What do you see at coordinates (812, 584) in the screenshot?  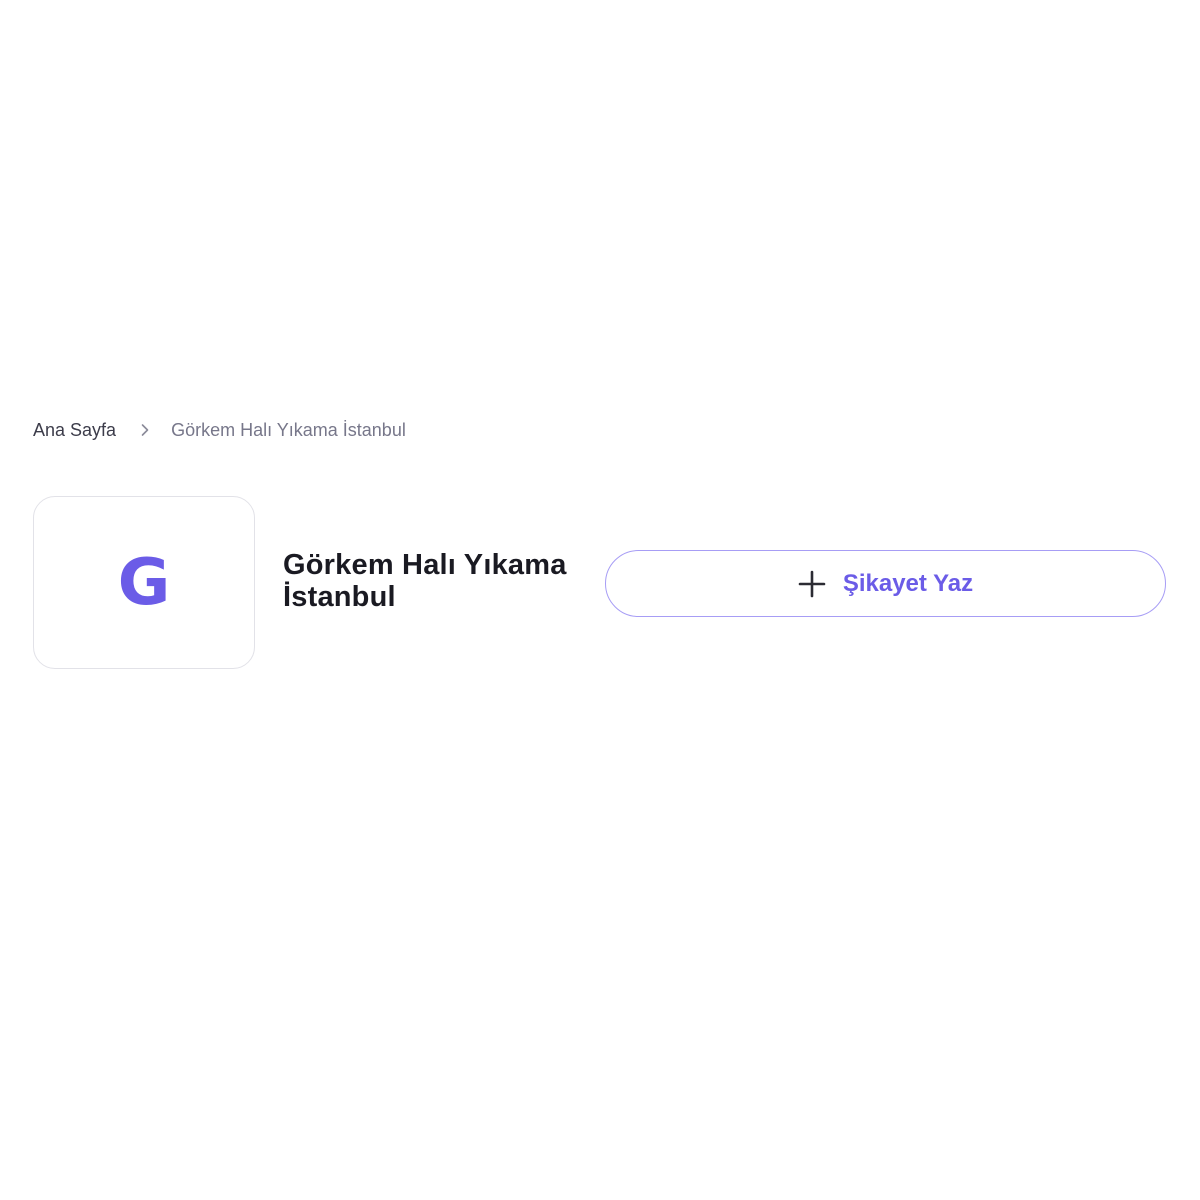 I see `plus-icon` at bounding box center [812, 584].